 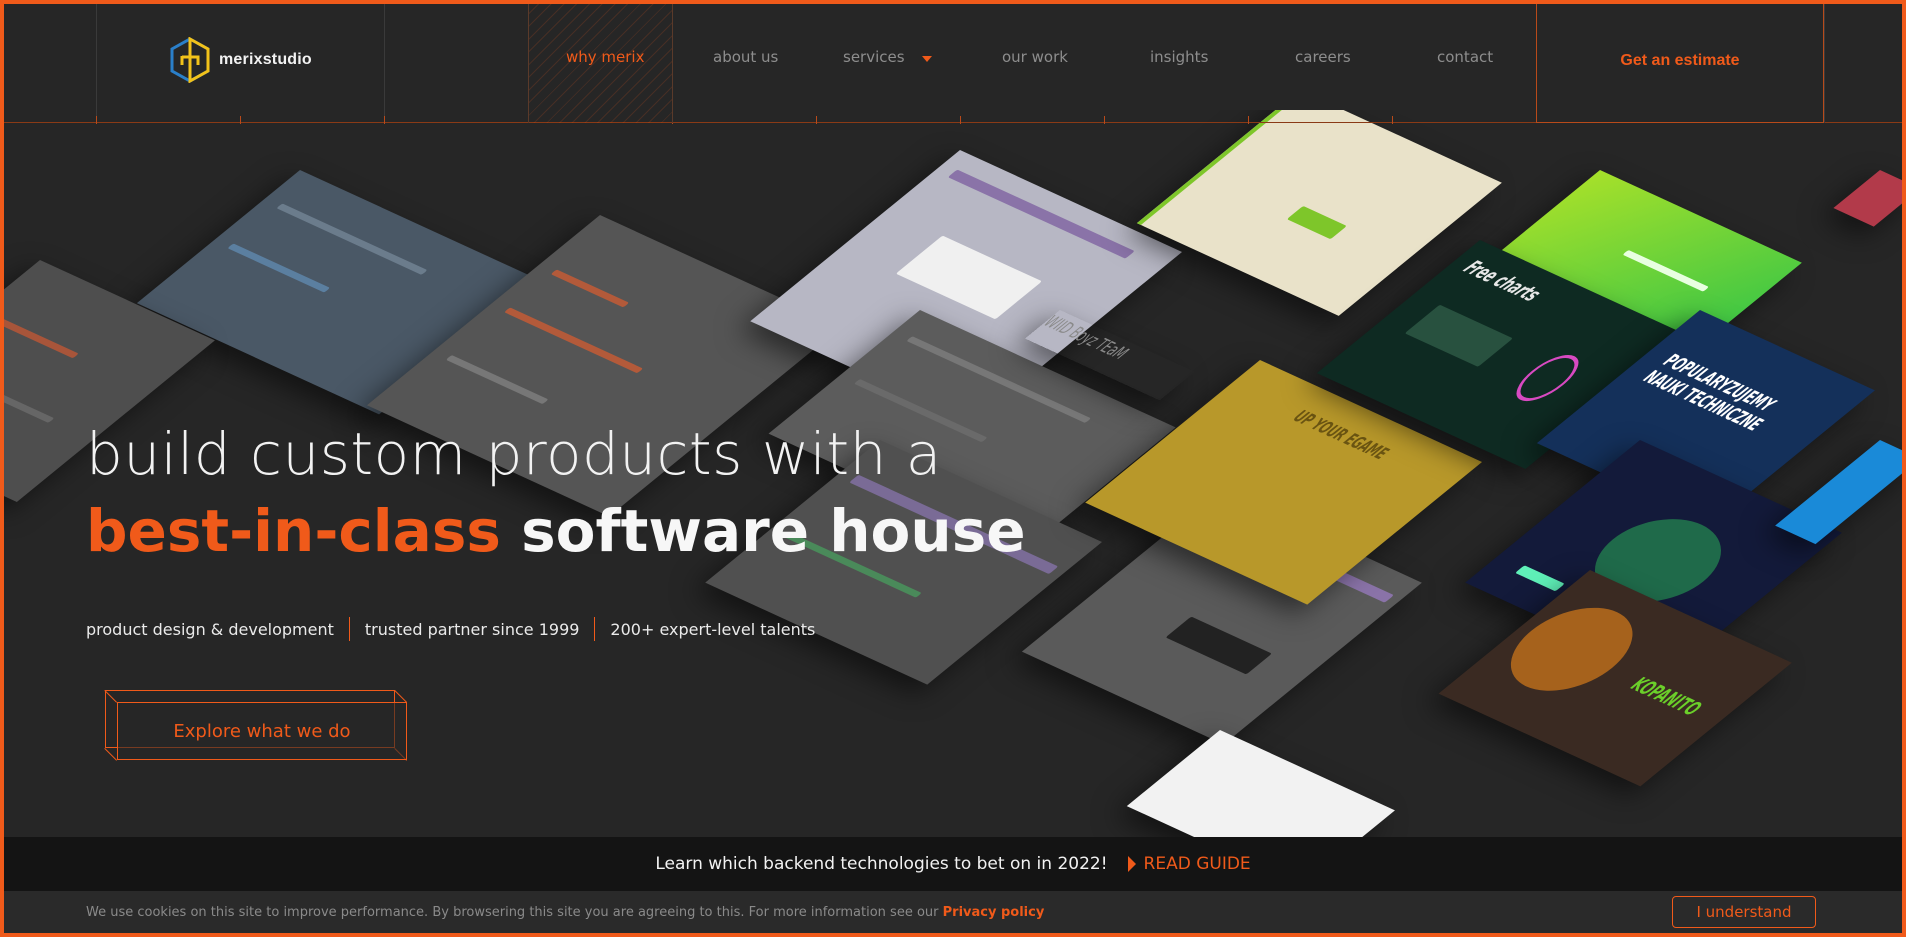 I want to click on hero-headline-line2: best-in-class software house, so click(x=556, y=531).